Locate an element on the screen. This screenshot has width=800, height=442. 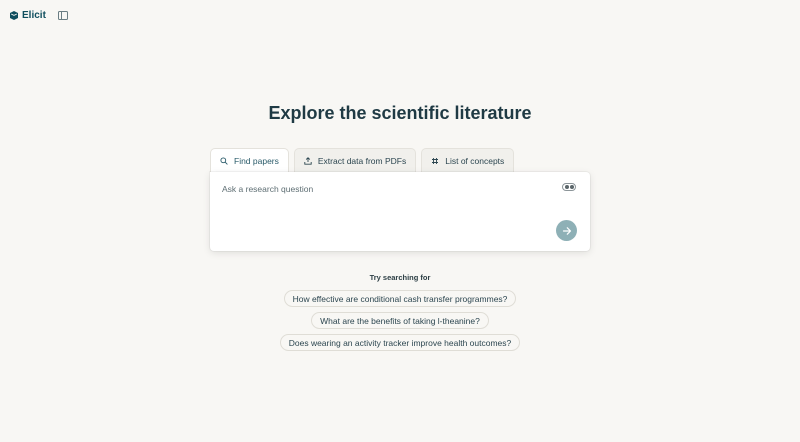
brand-name: Elicit is located at coordinates (34, 15).